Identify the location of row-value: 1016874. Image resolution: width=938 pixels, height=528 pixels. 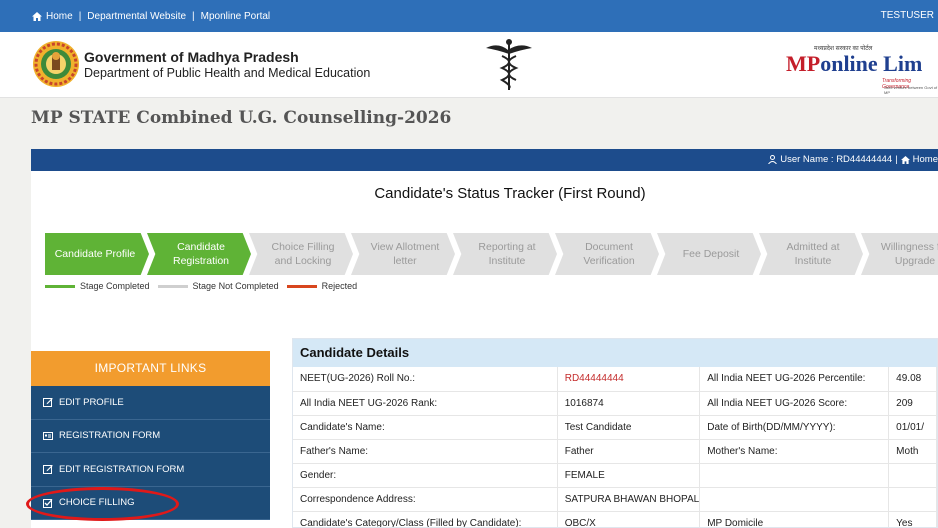
(629, 403).